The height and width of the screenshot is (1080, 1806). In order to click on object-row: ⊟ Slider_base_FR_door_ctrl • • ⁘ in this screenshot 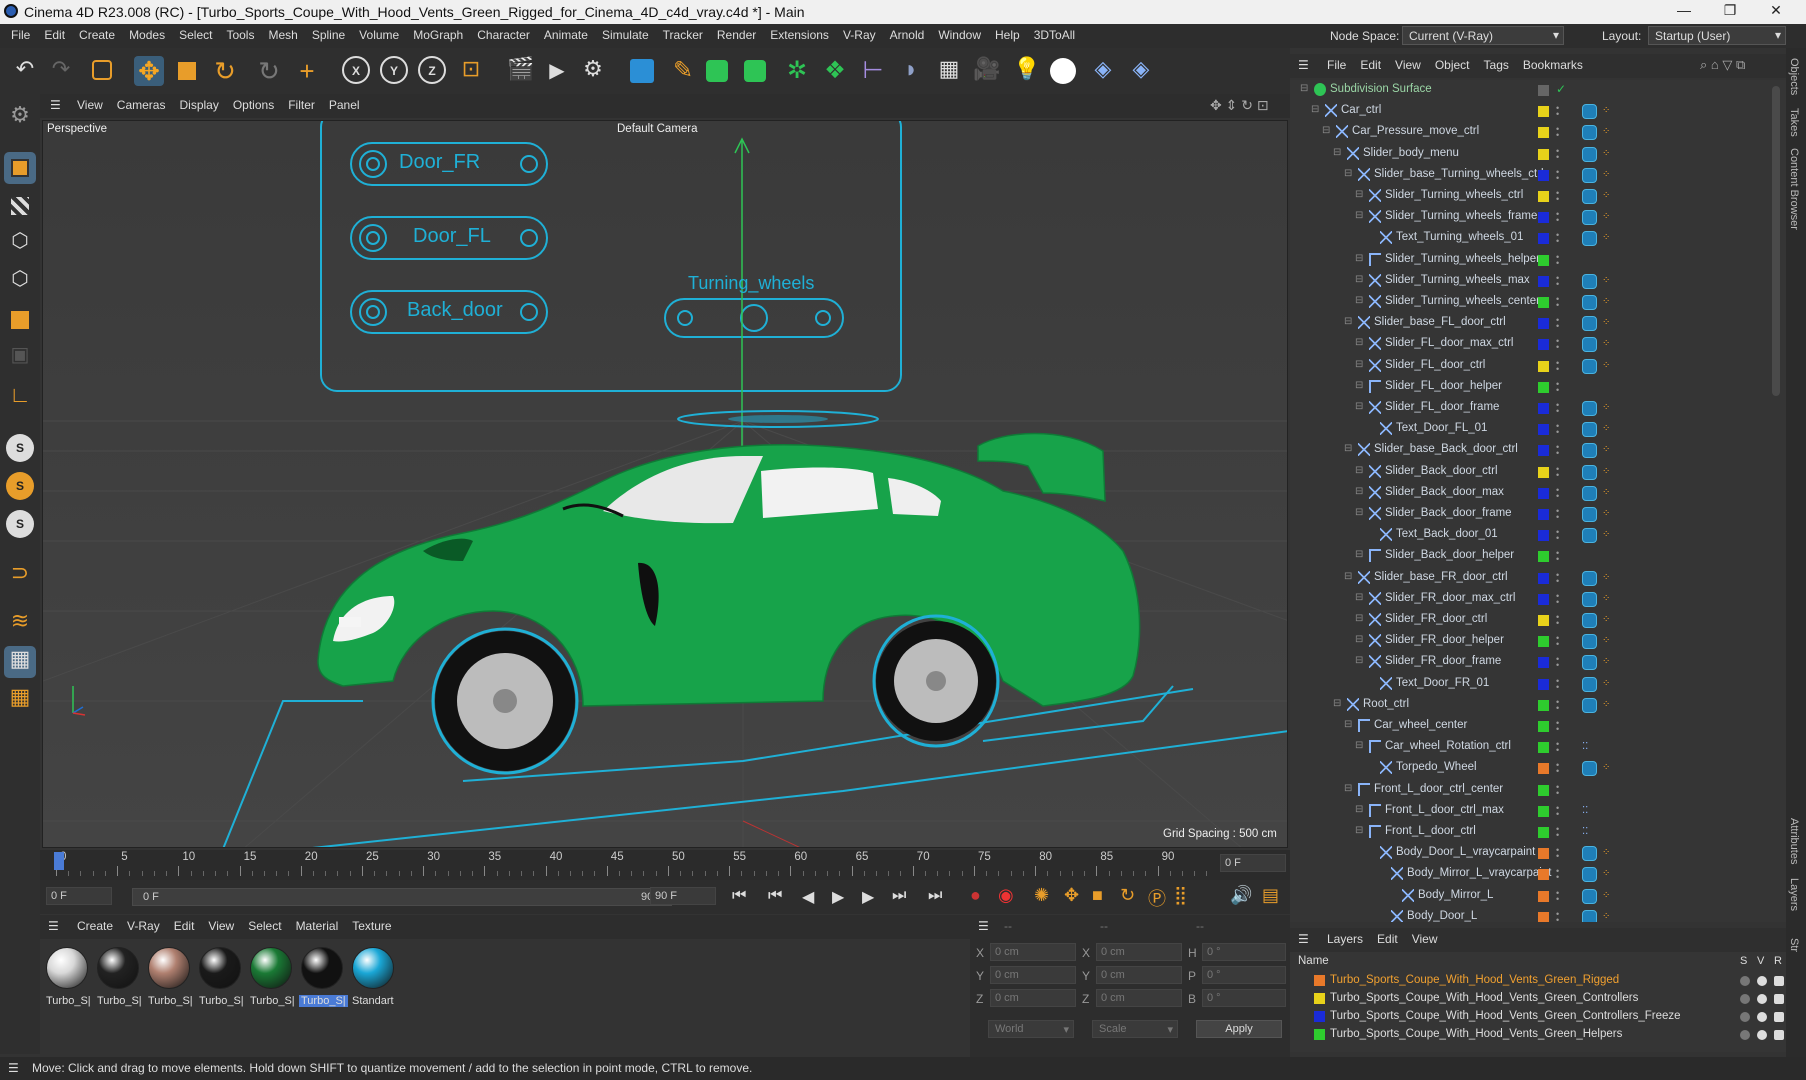, I will do `click(1530, 578)`.